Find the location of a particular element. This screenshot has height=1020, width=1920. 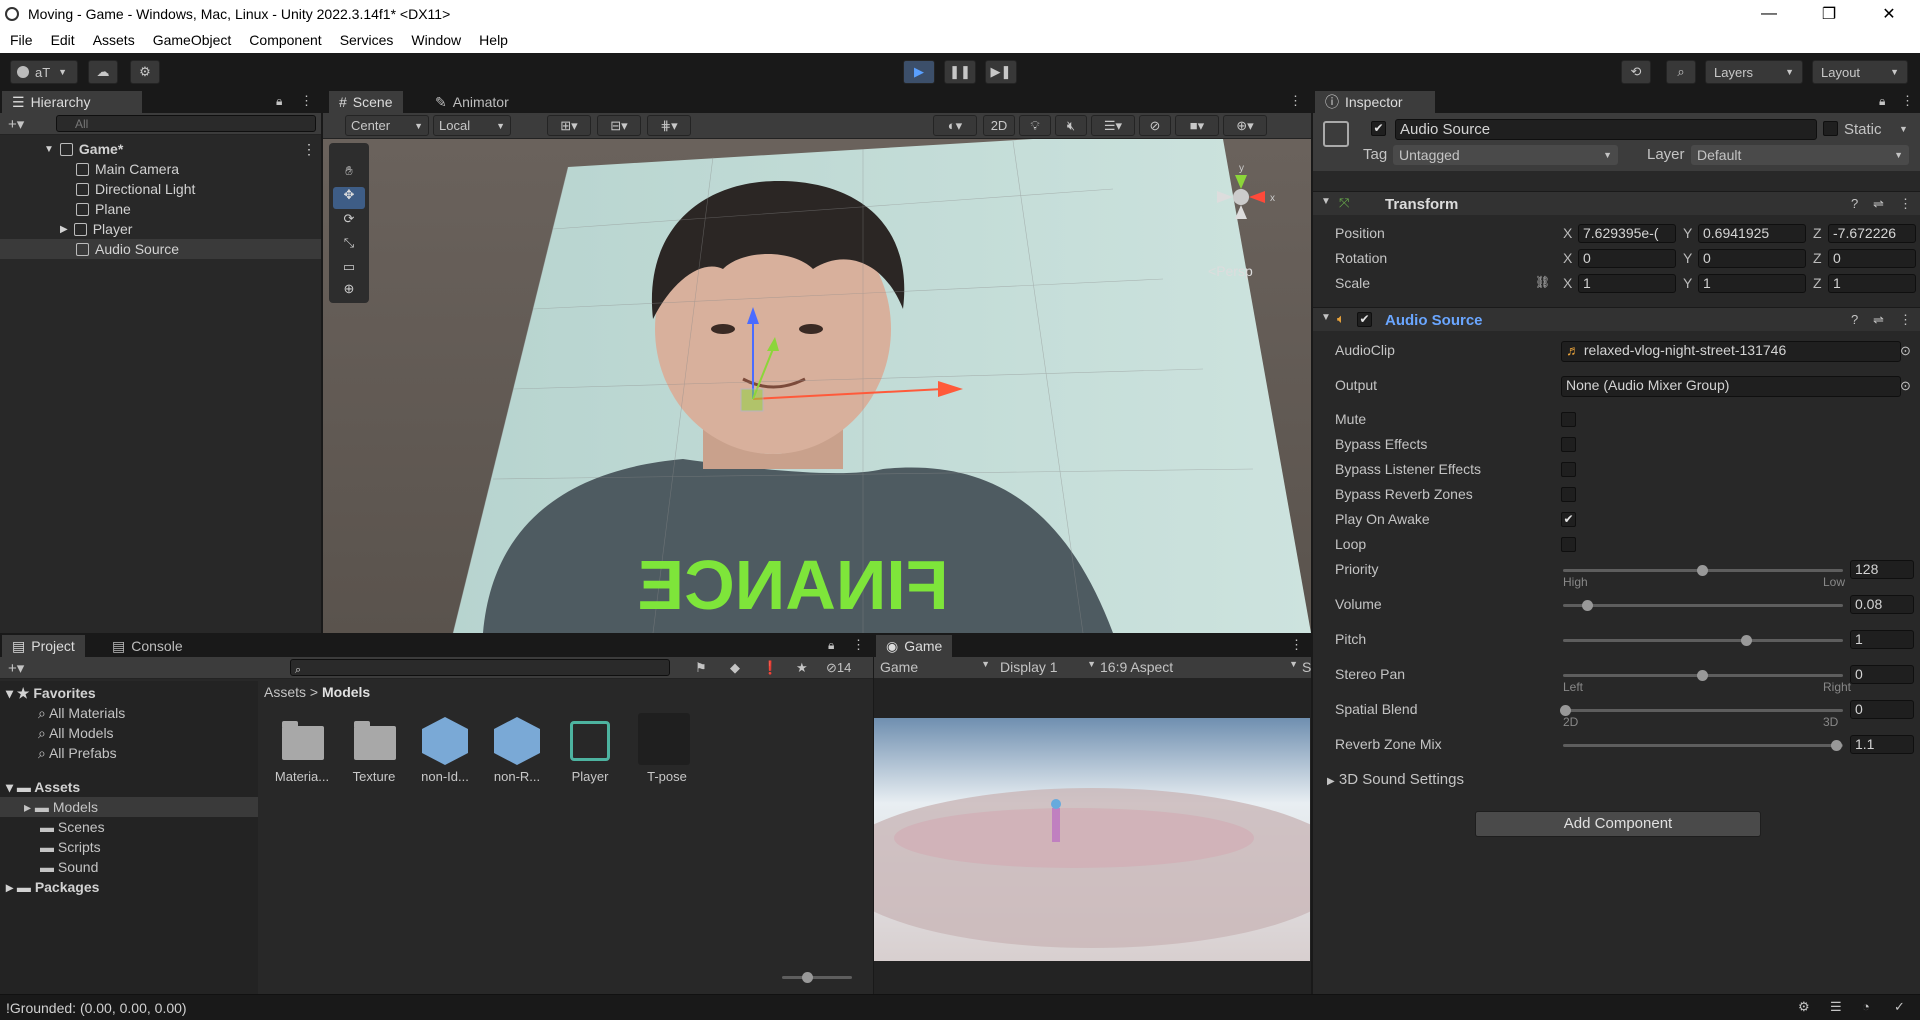

move-tool-button: ✥ is located at coordinates (349, 198).